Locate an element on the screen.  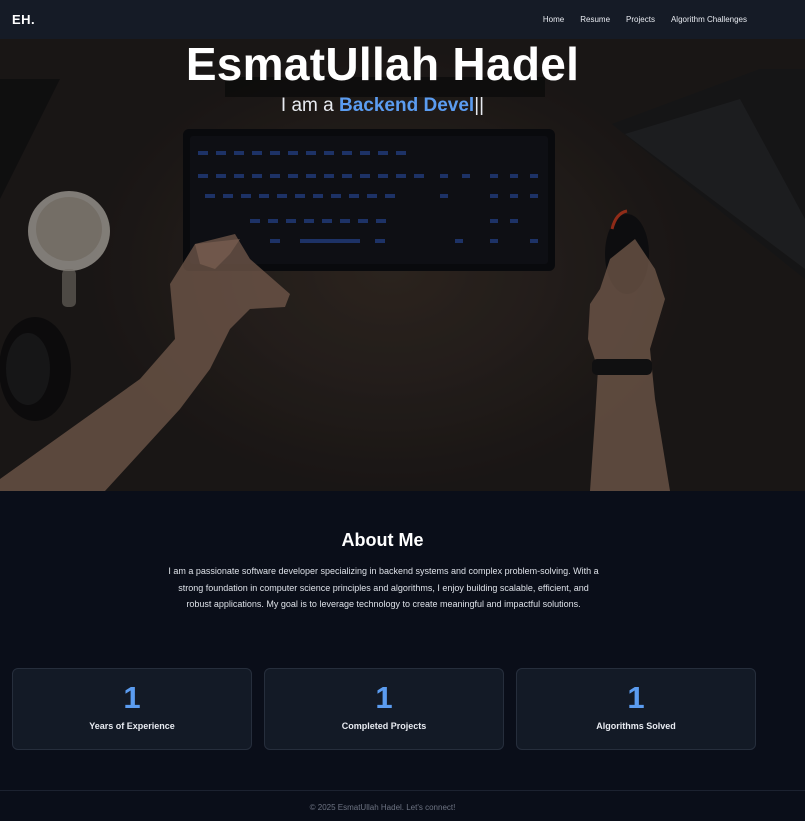
nav-link-home: Home is located at coordinates (553, 19).